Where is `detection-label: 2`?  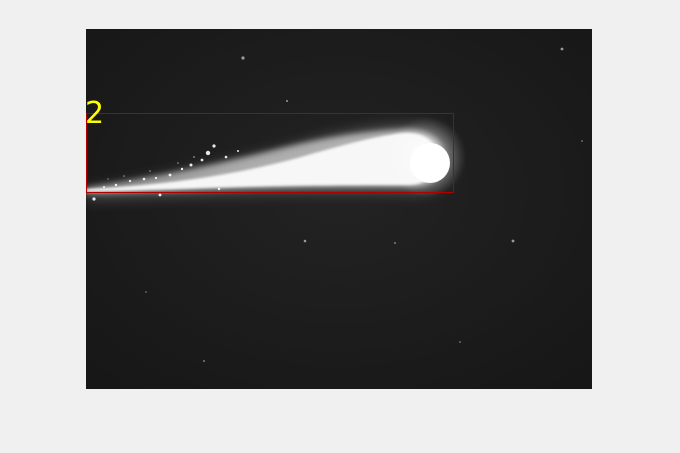 detection-label: 2 is located at coordinates (95, 113).